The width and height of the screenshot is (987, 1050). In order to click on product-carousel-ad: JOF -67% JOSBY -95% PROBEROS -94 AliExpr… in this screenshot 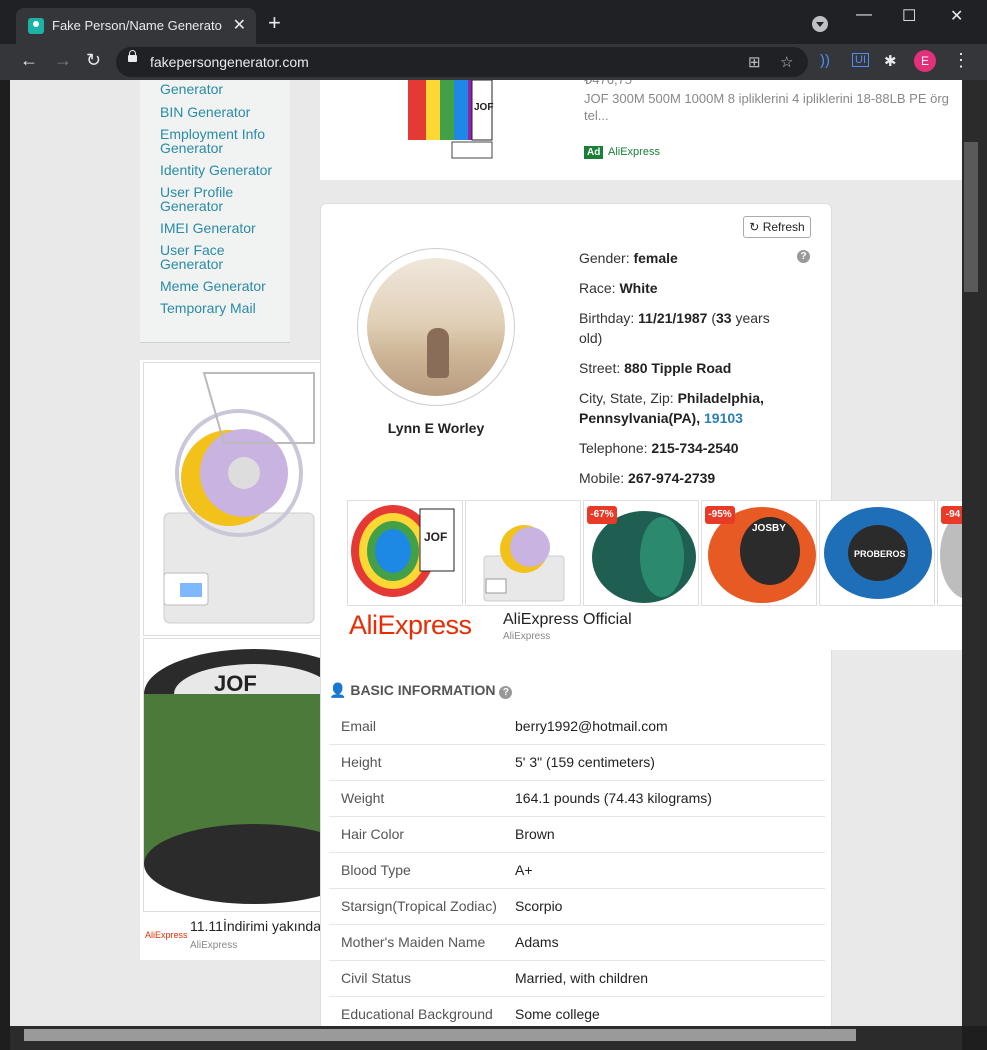, I will do `click(654, 575)`.